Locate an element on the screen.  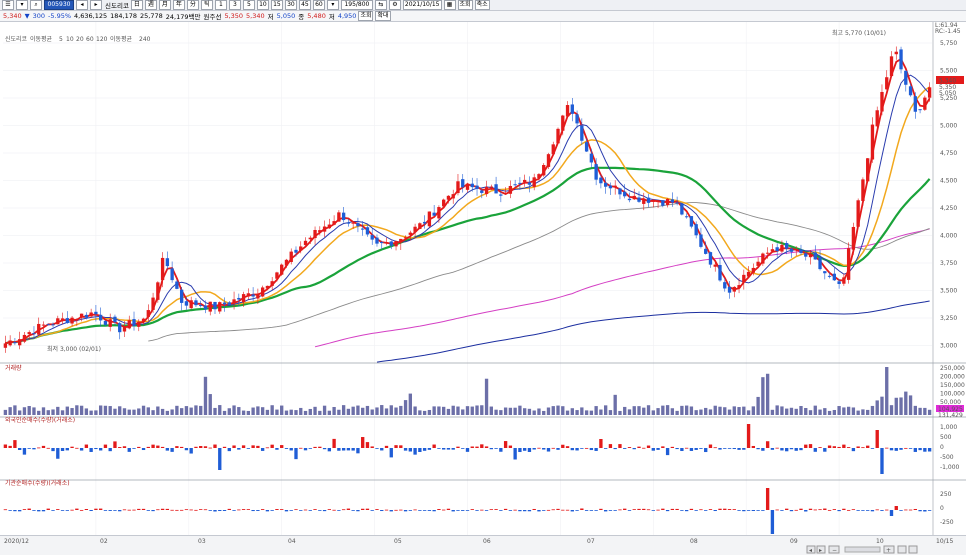
foreign-tick-label: 1,000 is located at coordinates (948, 427).